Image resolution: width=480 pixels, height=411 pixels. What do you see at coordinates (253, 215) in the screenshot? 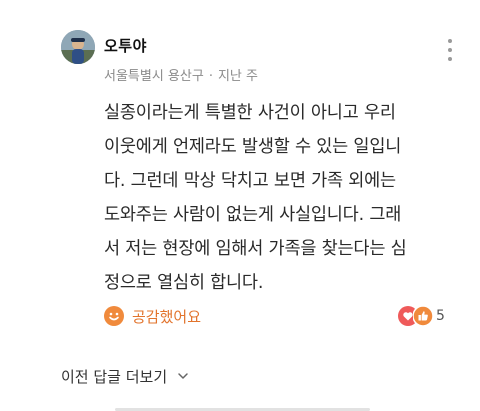
I see `comment-line: 도와주는 사람이 없는게 사실입니다. 그래` at bounding box center [253, 215].